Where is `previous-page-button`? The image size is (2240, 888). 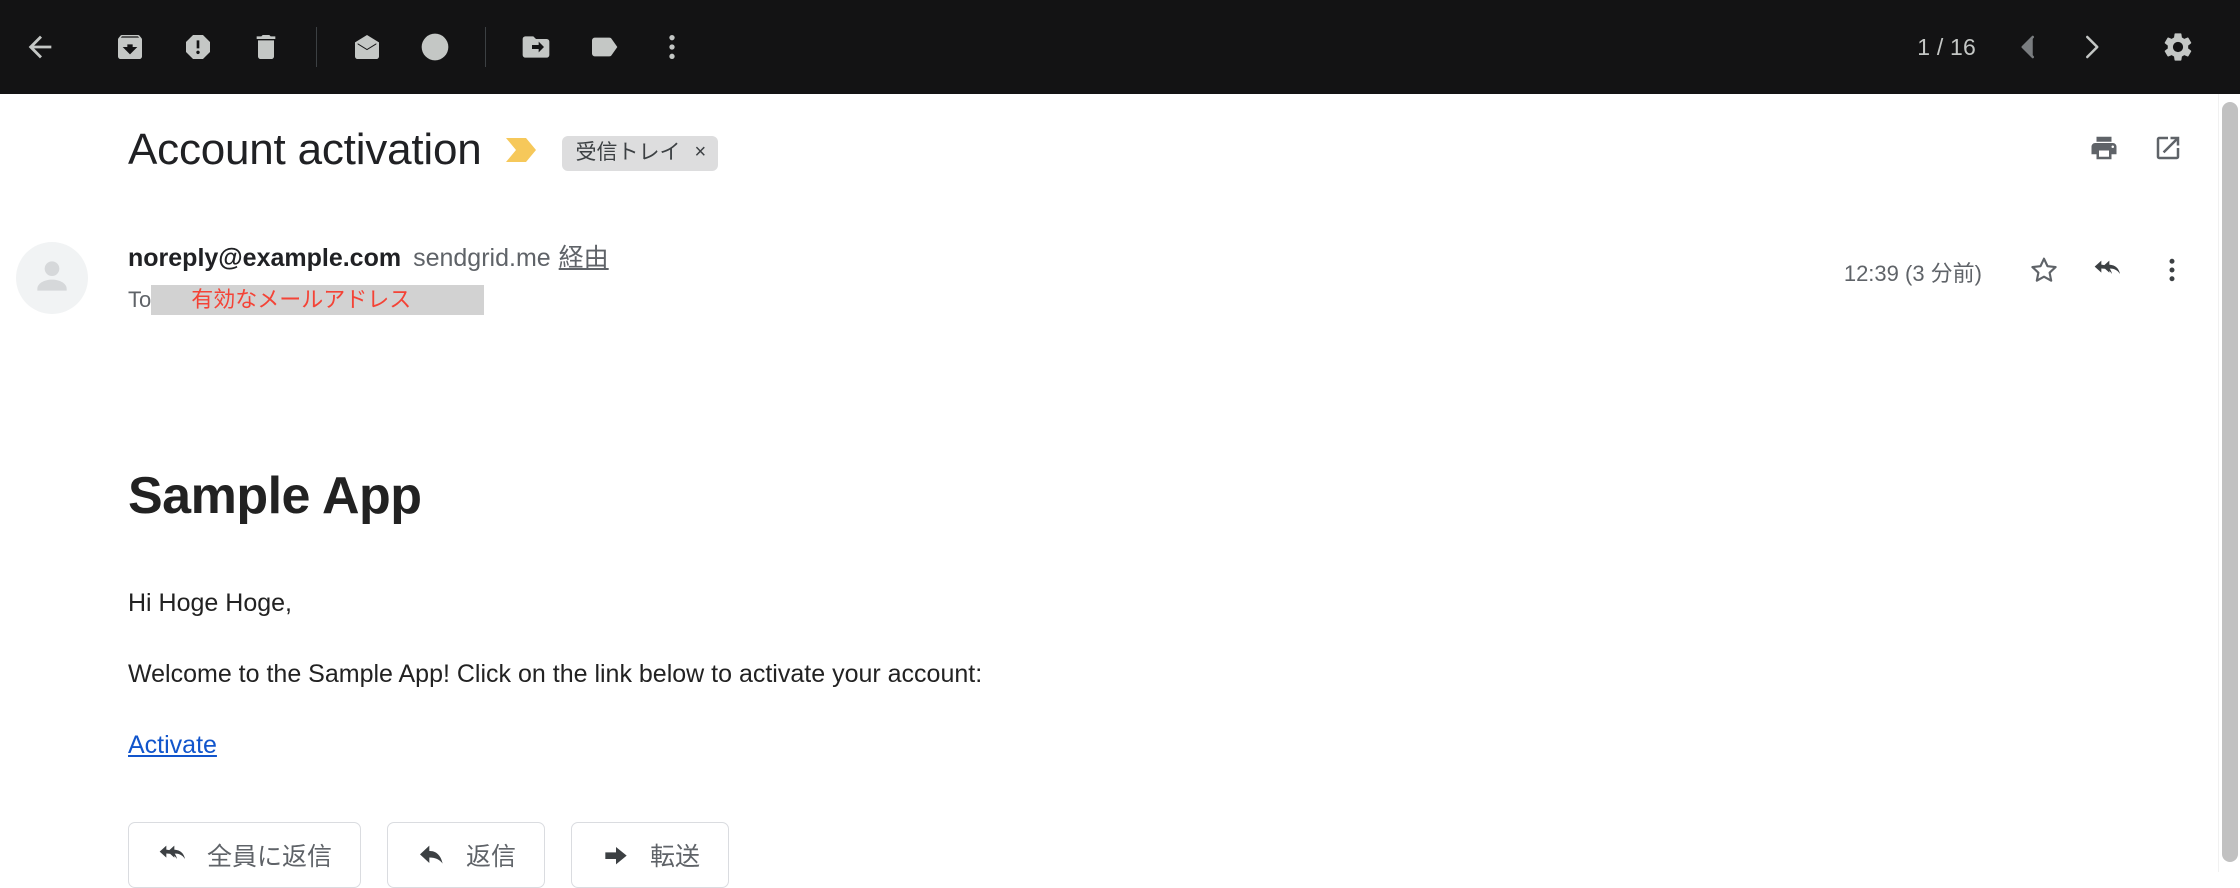 previous-page-button is located at coordinates (2029, 47).